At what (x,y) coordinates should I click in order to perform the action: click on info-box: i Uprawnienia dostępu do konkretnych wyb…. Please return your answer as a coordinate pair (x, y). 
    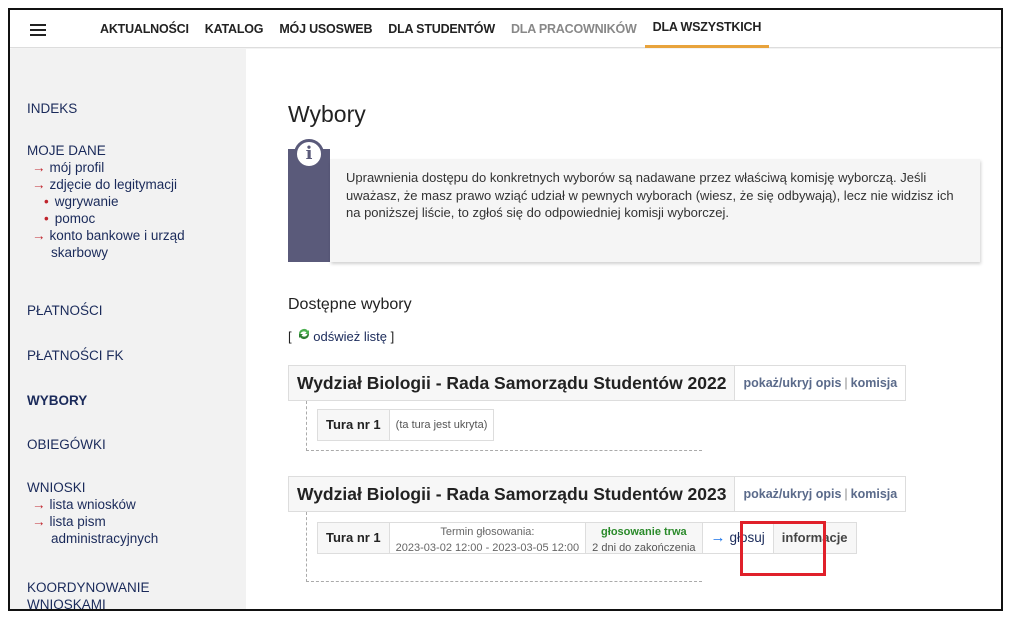
    Looking at the image, I should click on (634, 200).